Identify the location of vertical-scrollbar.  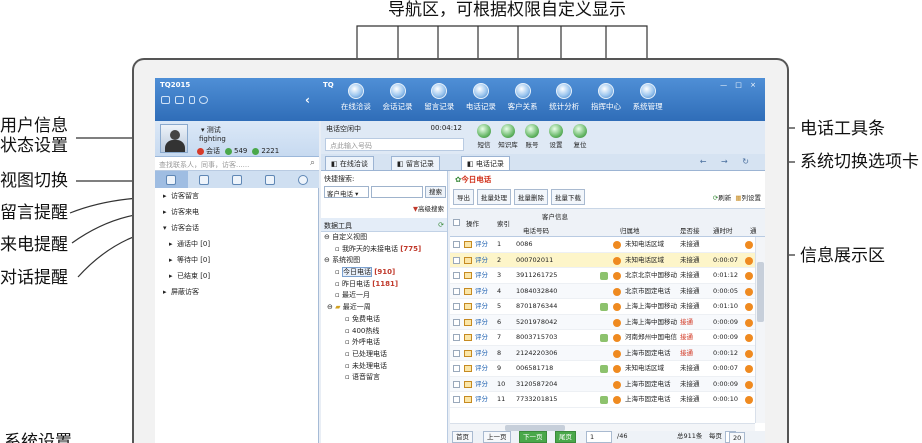
(760, 330).